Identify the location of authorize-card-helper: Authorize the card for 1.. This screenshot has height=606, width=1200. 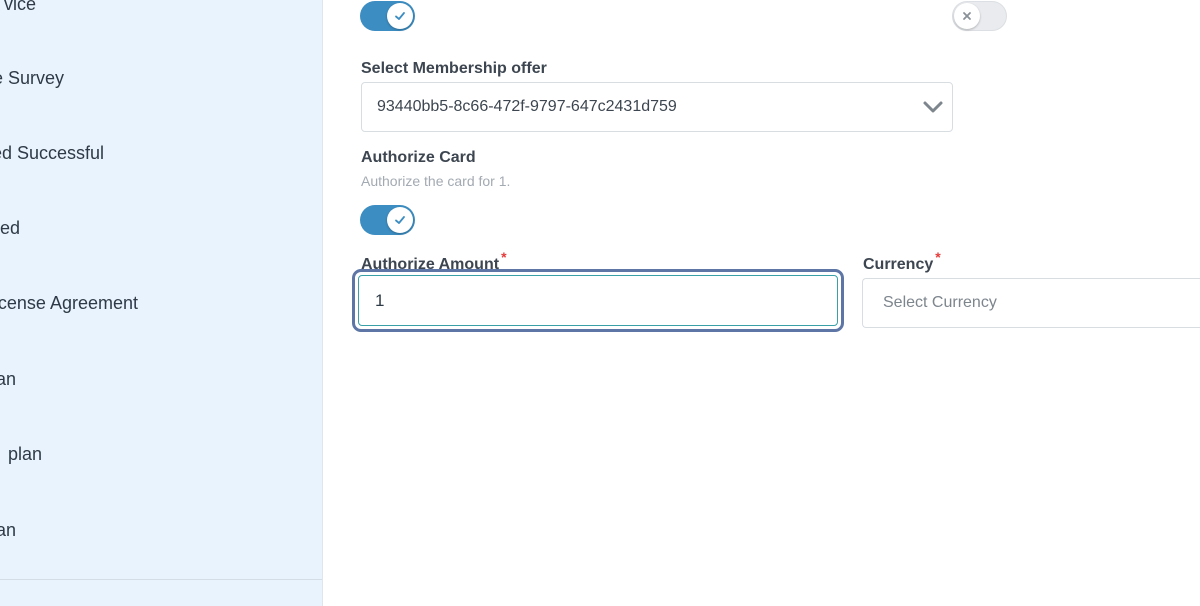
(436, 181).